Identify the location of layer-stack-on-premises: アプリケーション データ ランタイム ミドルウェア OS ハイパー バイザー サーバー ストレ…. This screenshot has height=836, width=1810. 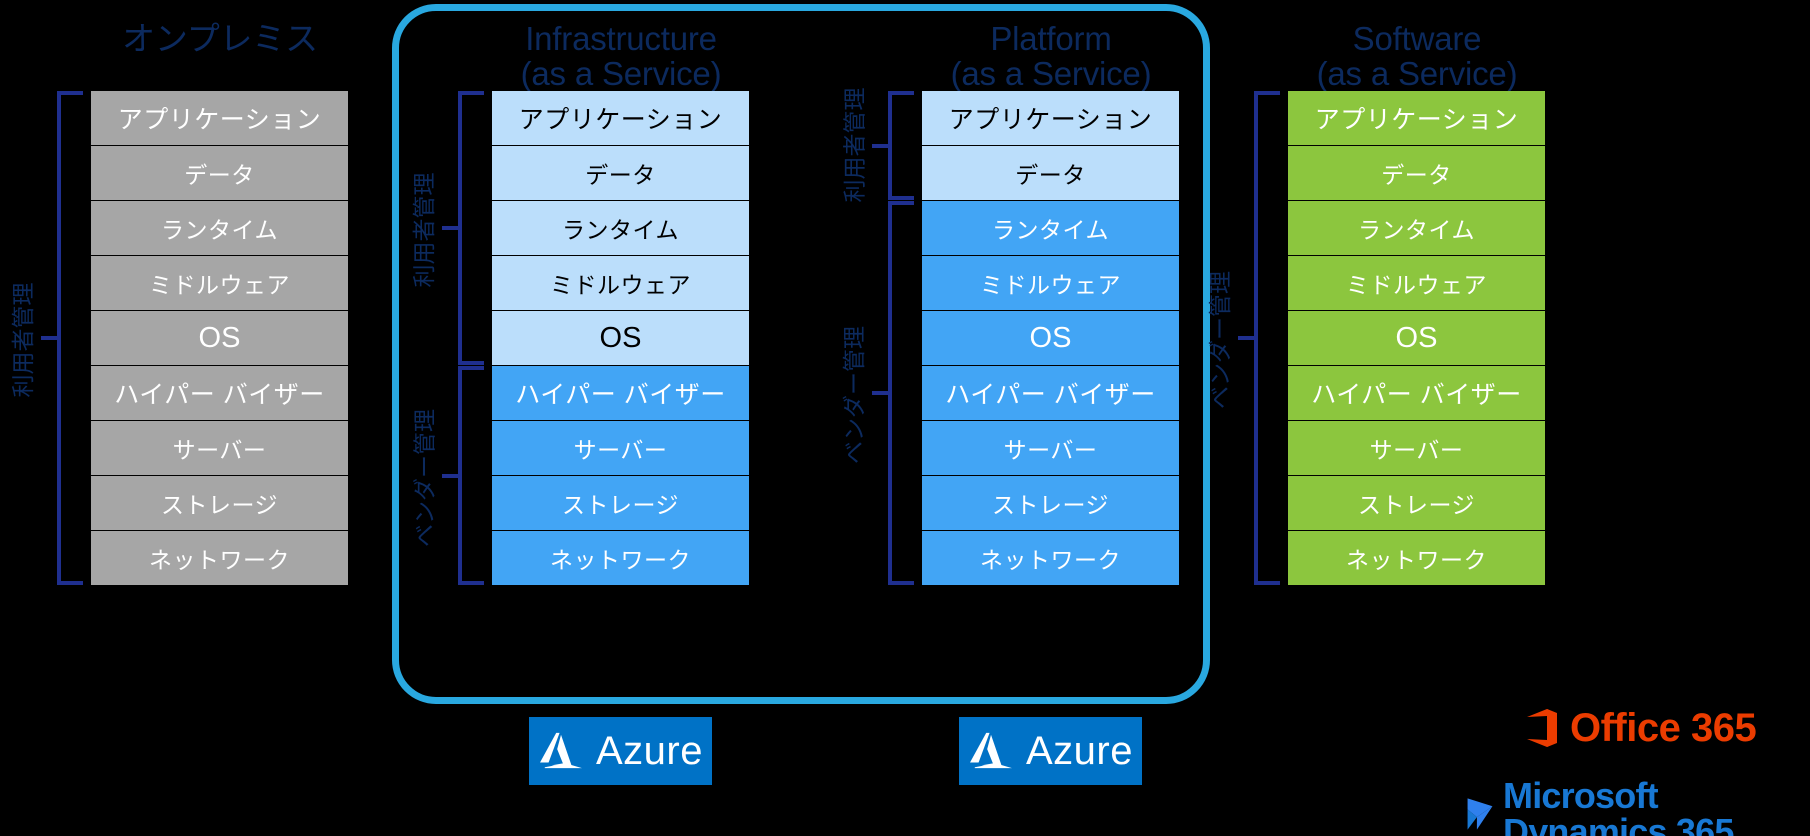
(219, 338).